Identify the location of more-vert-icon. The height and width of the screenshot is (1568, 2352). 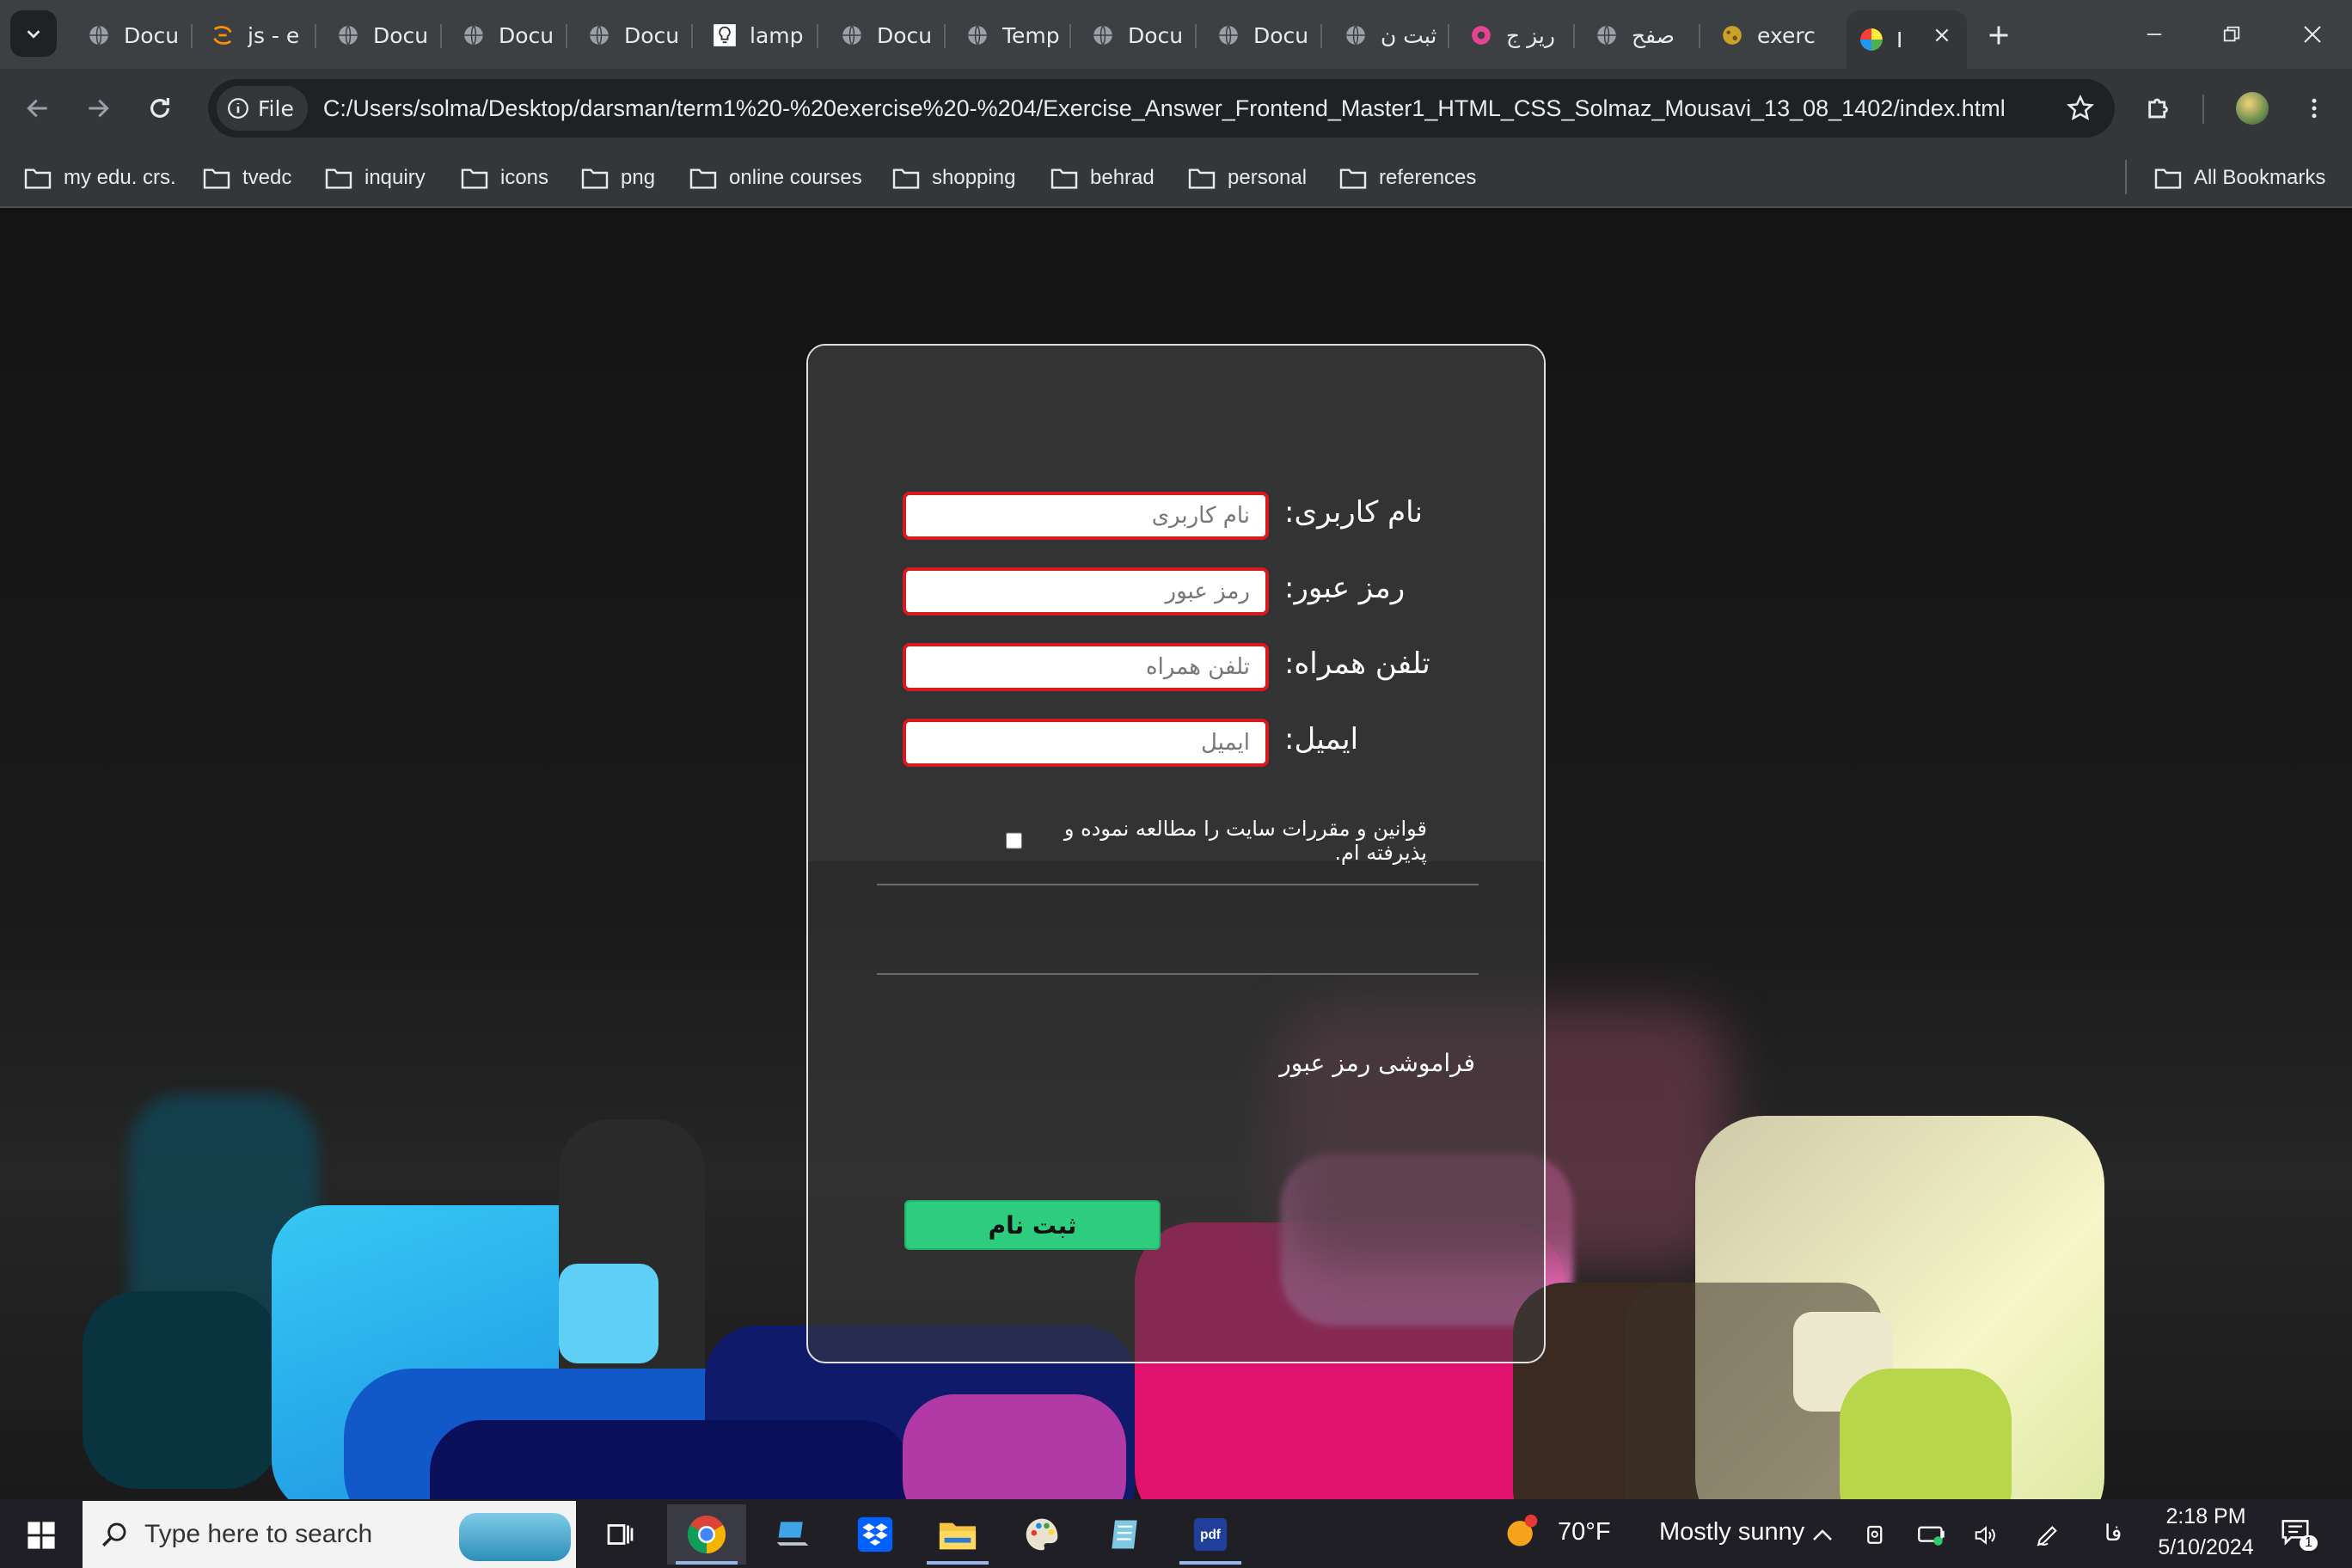
(2314, 108).